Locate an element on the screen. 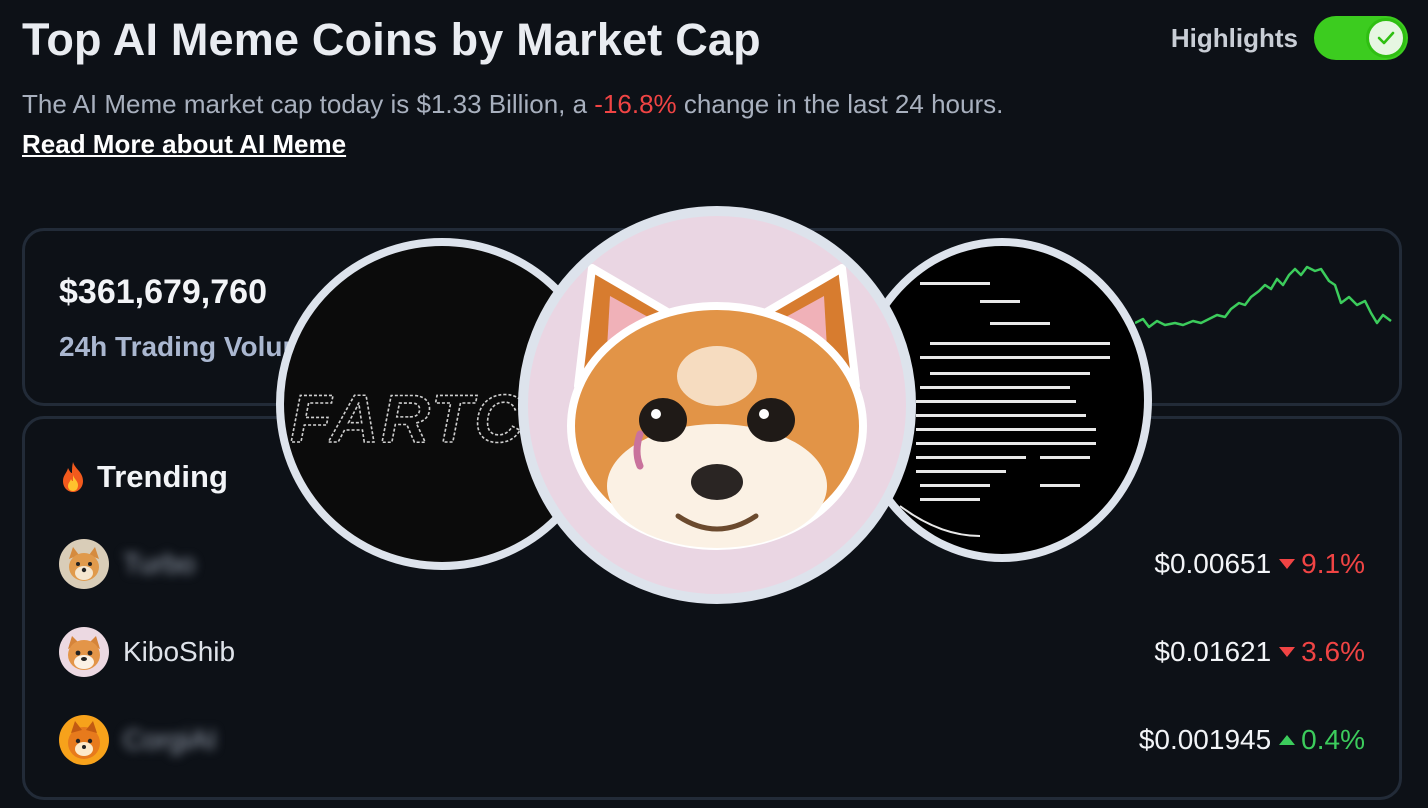 The image size is (1428, 808). coin-price-change: $0.00651 9.1% is located at coordinates (1259, 564).